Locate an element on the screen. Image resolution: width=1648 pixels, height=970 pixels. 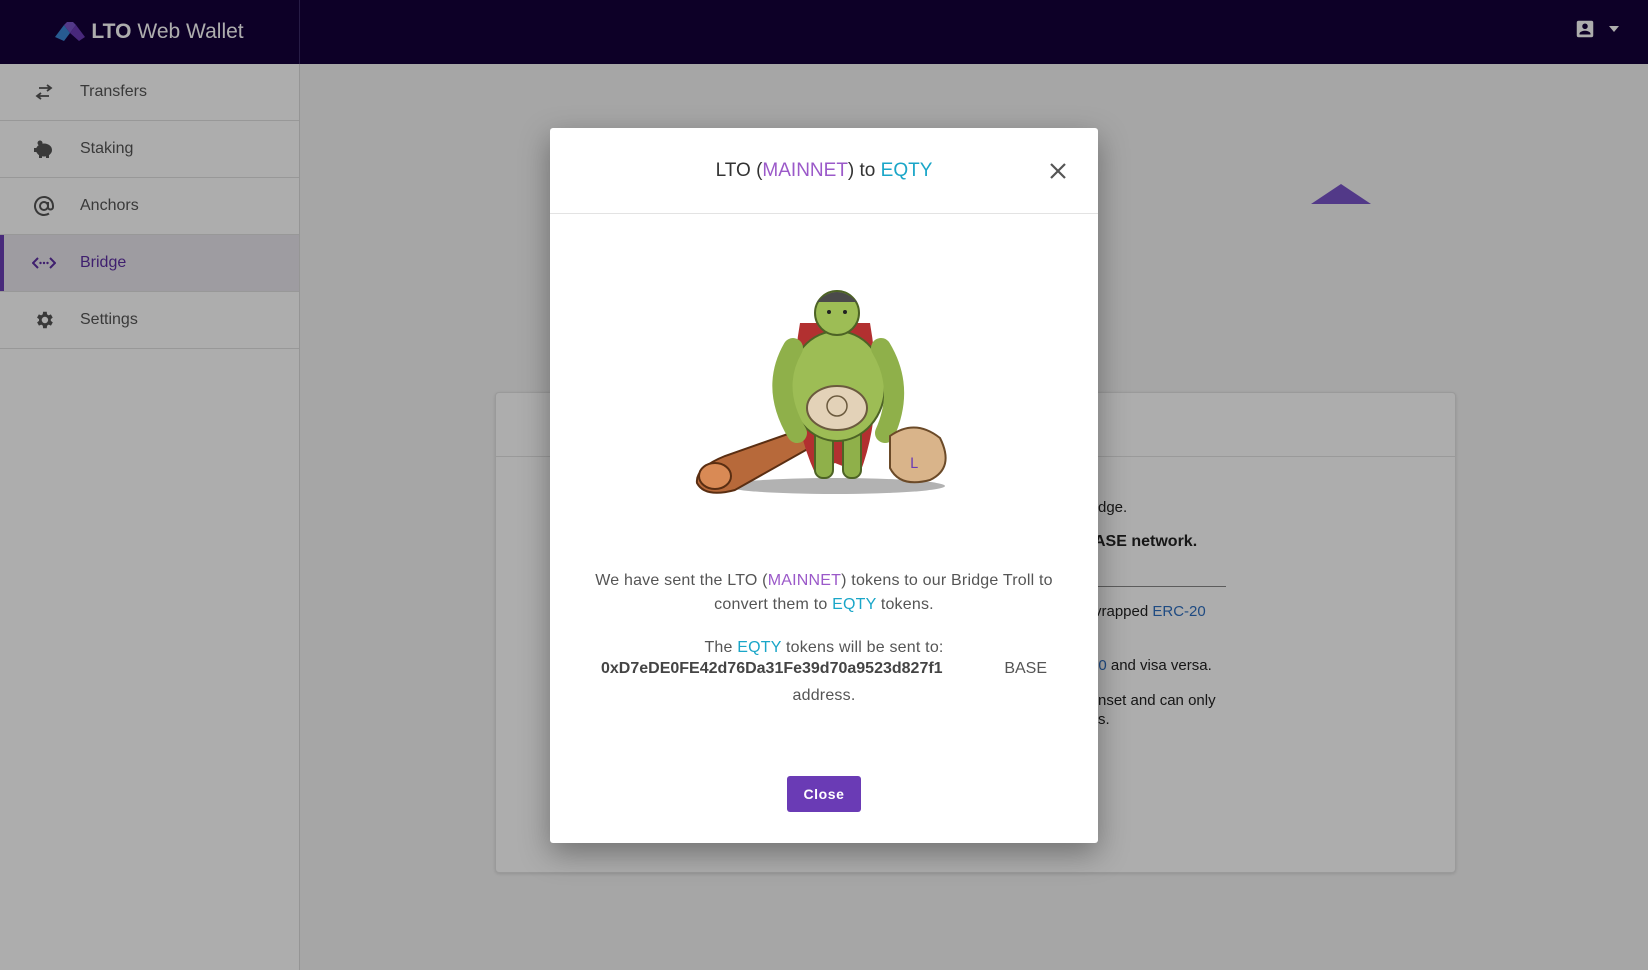
dialog-destination: The EQTY tokens will be sent to: is located at coordinates (824, 648).